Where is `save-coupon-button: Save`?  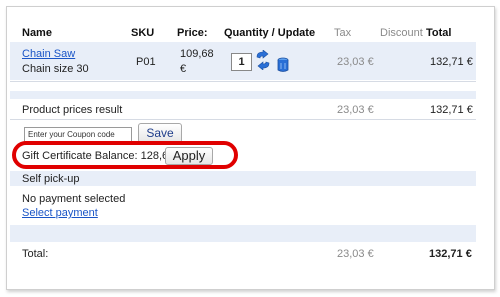
save-coupon-button: Save is located at coordinates (160, 133).